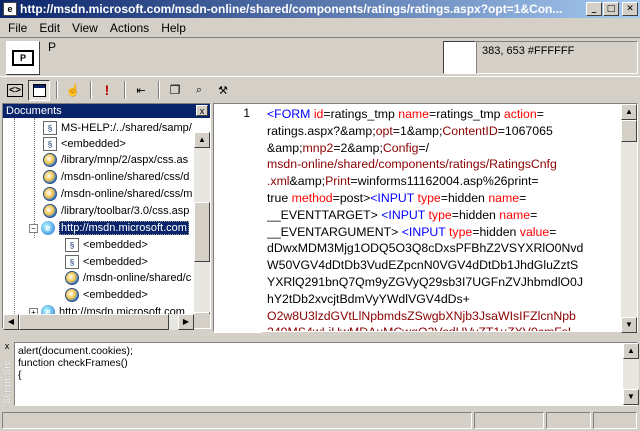 The width and height of the screenshot is (640, 431). Describe the element at coordinates (520, 114) in the screenshot. I see `source-token: action` at that location.